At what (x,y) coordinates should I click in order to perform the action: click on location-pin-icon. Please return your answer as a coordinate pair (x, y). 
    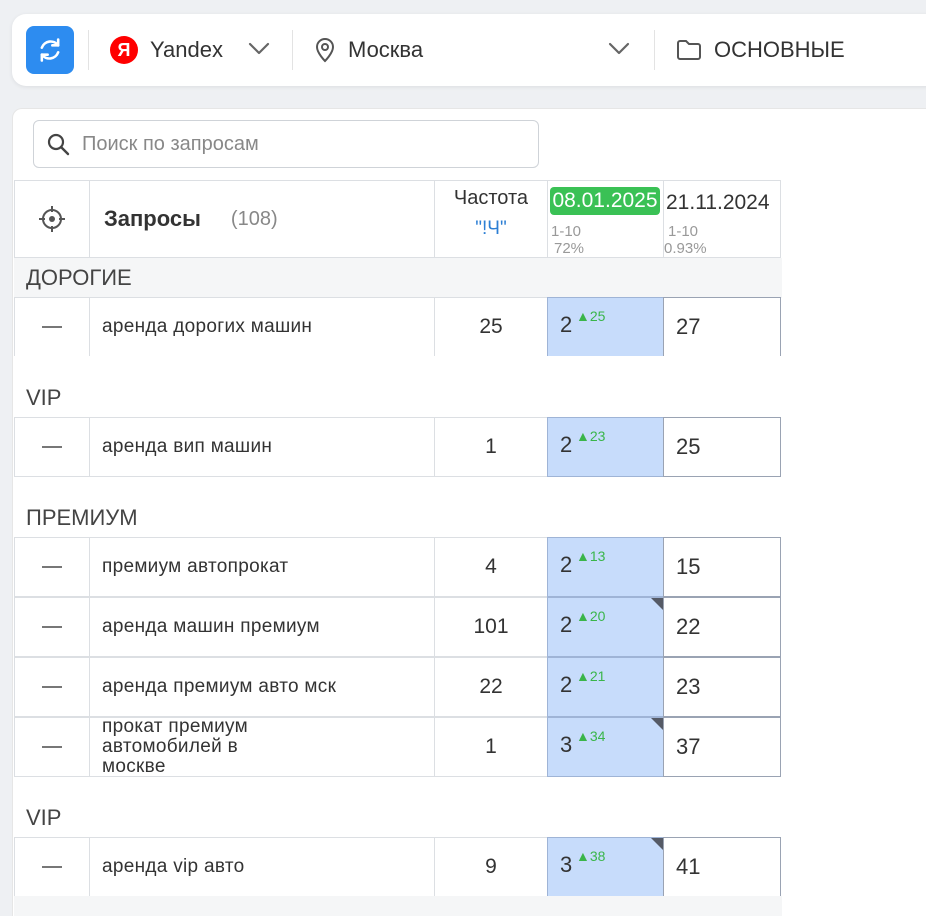
    Looking at the image, I should click on (325, 50).